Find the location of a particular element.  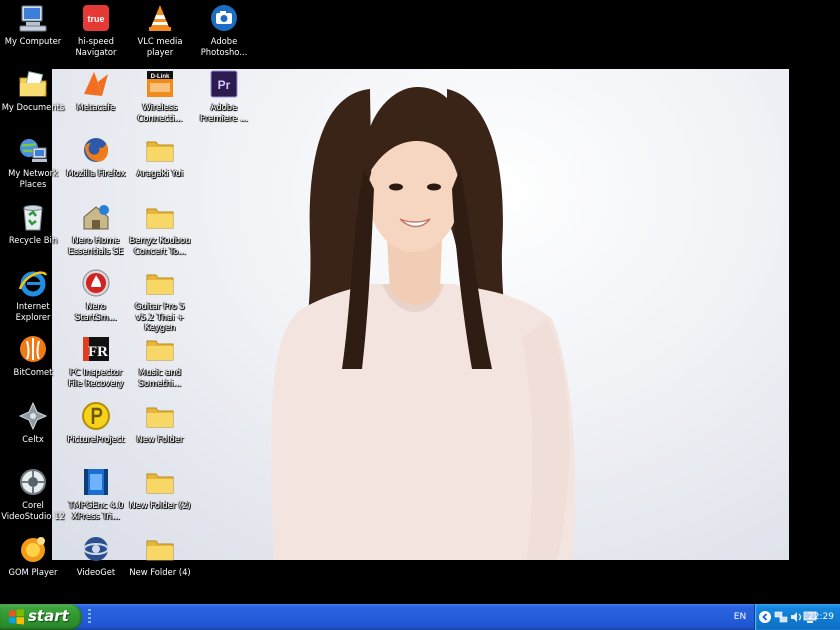

chevron-left-icon is located at coordinates (765, 617).